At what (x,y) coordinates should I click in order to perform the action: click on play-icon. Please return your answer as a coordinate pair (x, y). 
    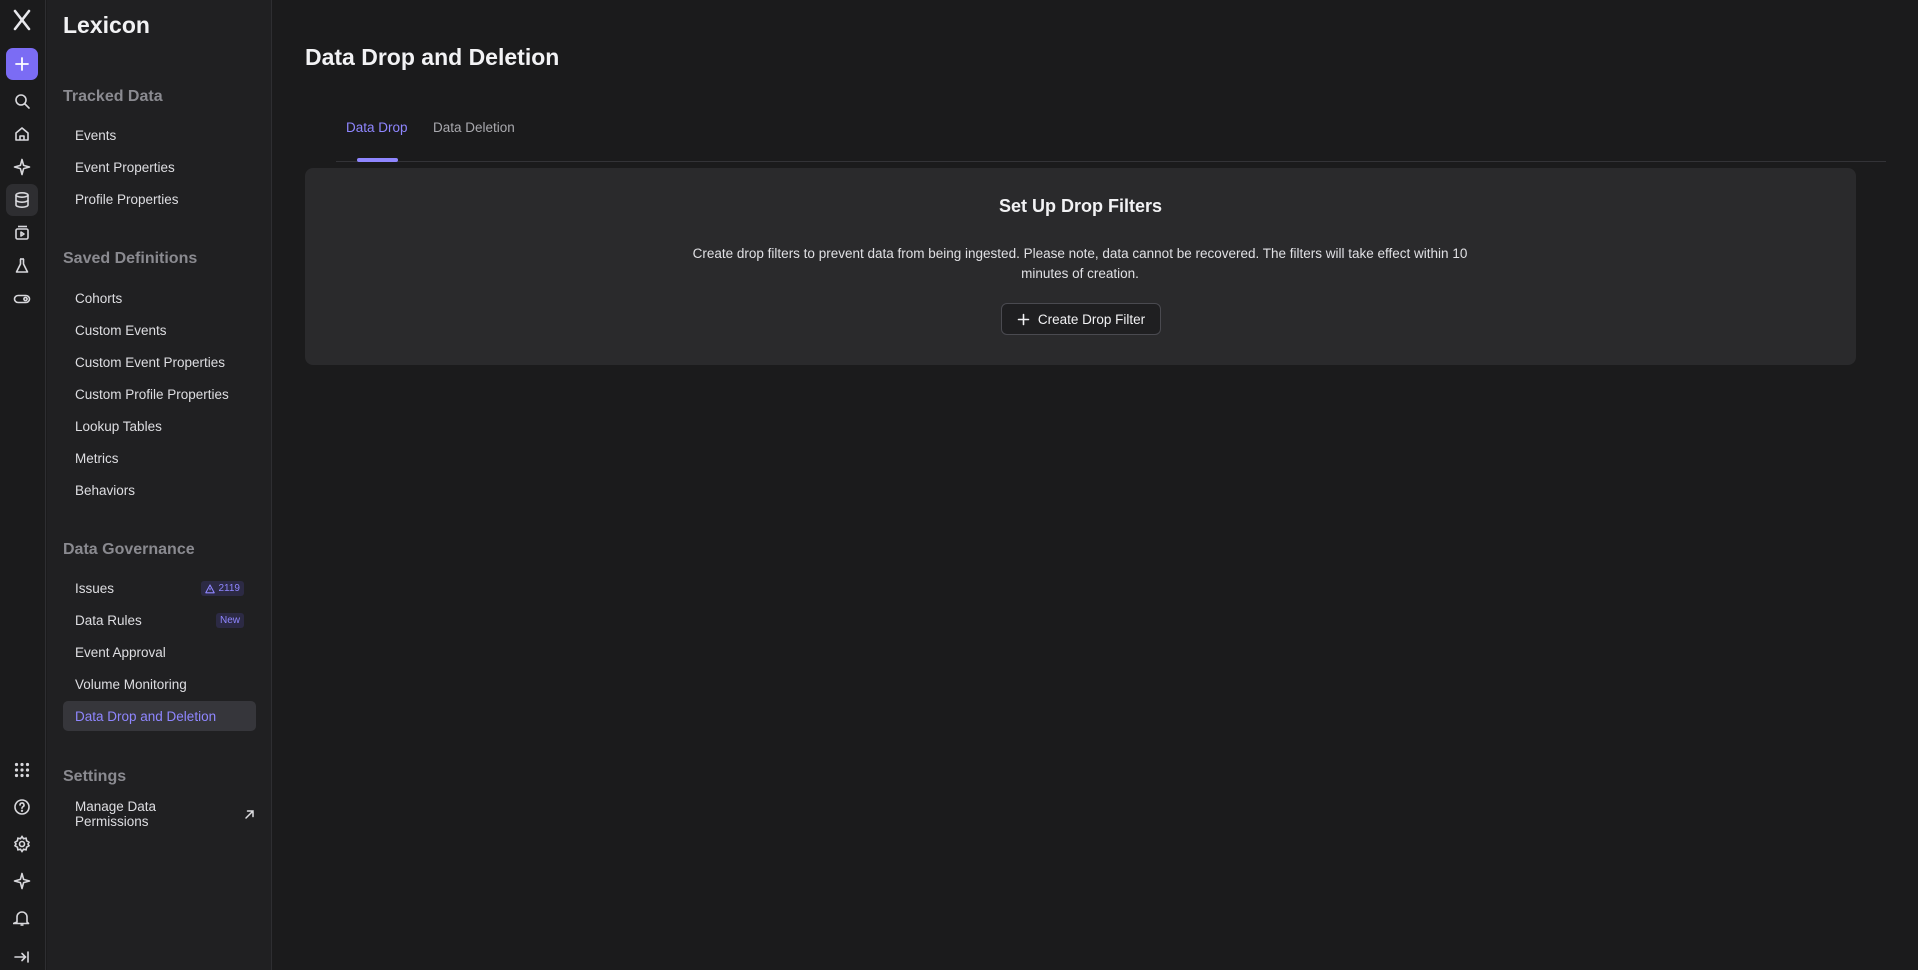
    Looking at the image, I should click on (22, 233).